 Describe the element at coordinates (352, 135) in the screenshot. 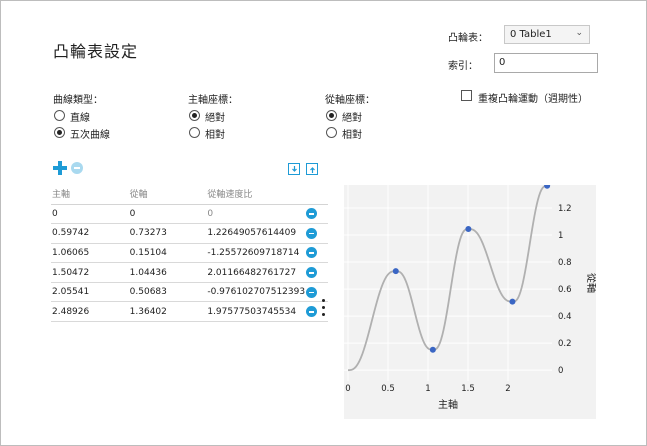

I see `slave-coord-relative-label: 相對` at that location.